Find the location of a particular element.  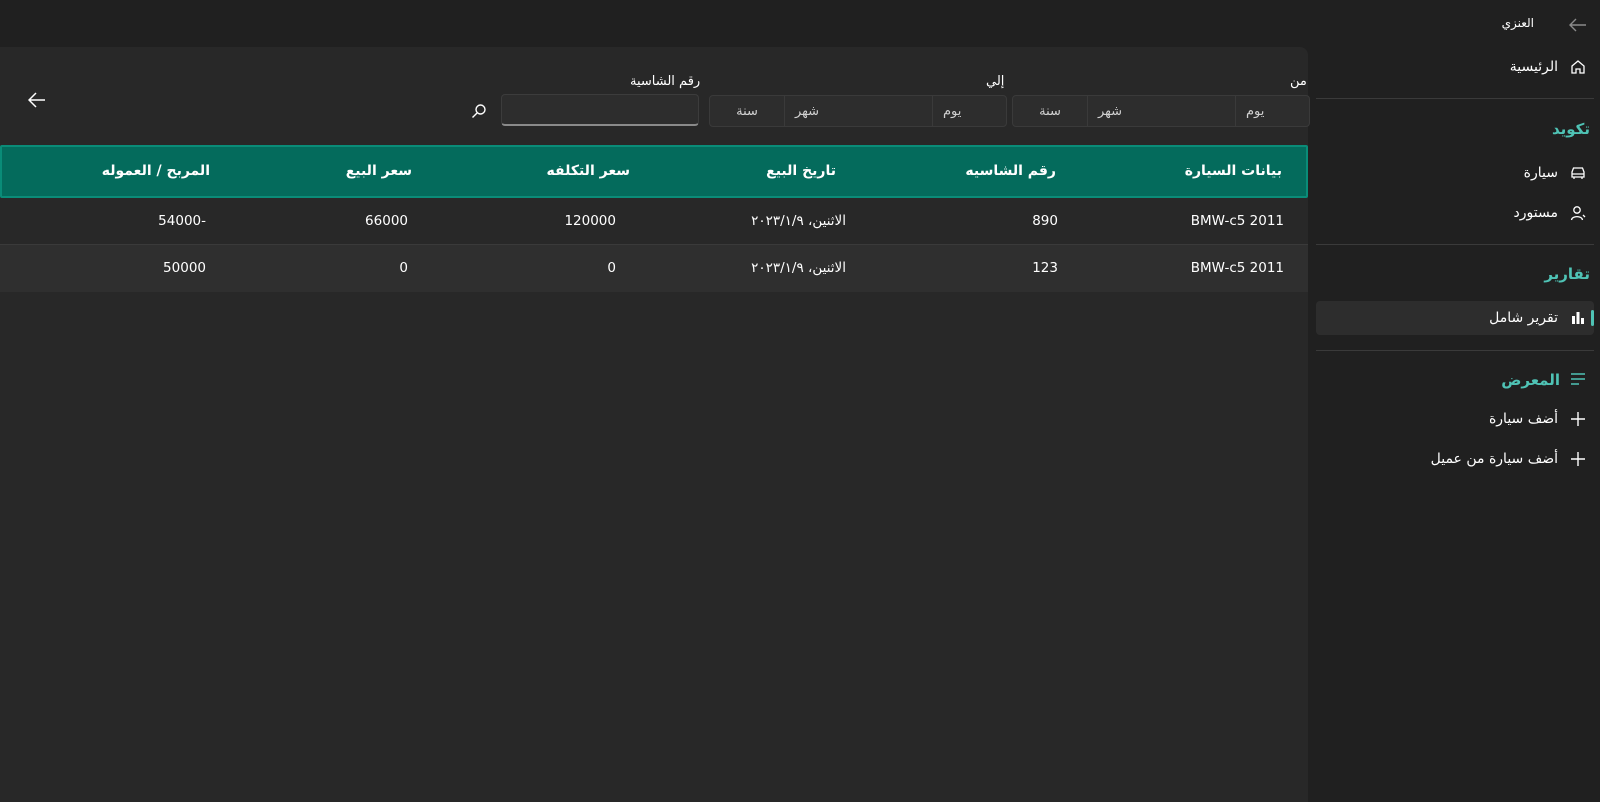

nav-item-car: سيارة is located at coordinates (1455, 173).